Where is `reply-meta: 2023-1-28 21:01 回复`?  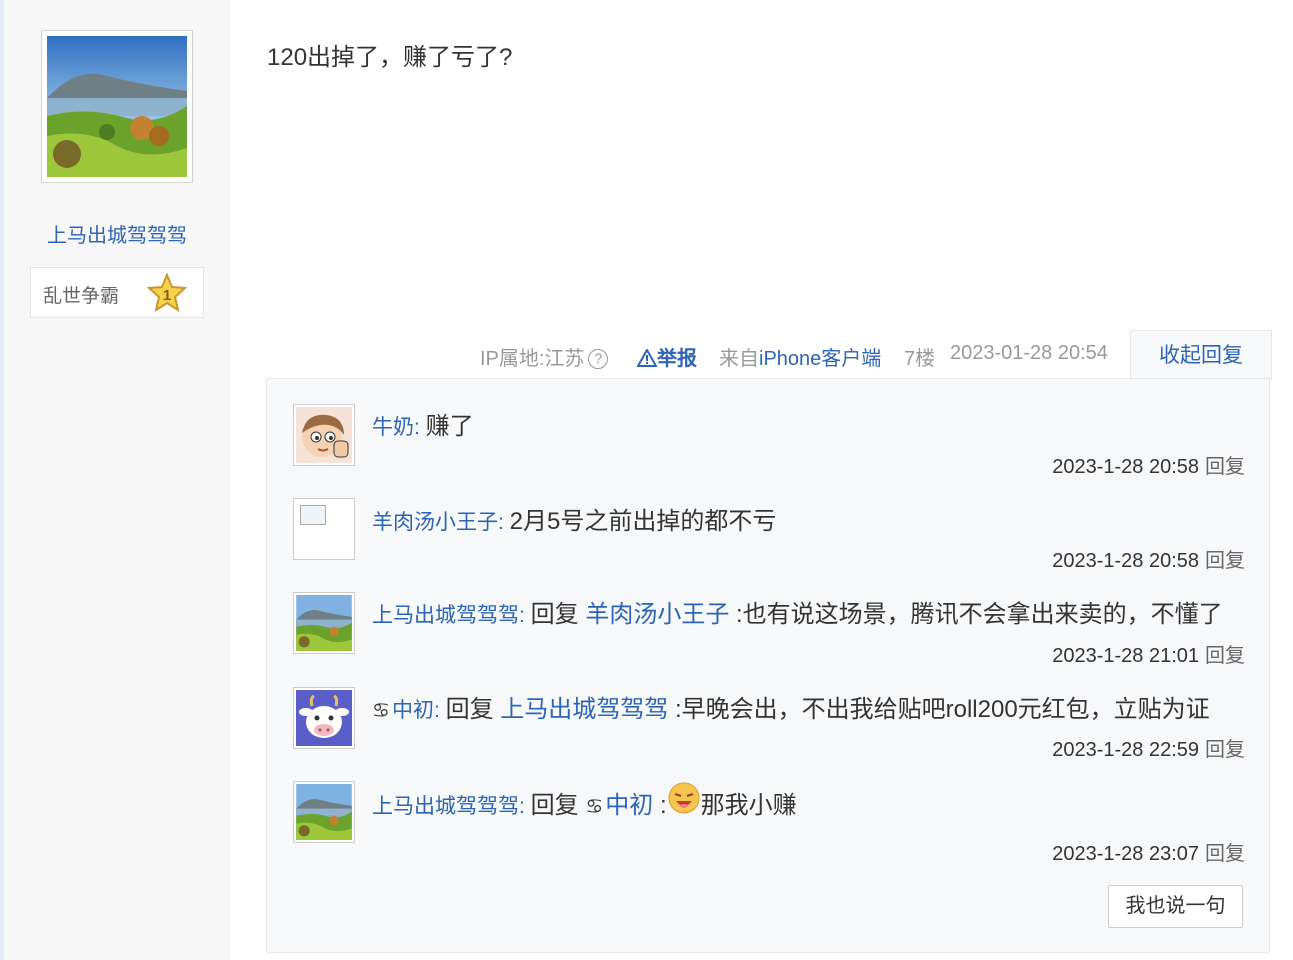 reply-meta: 2023-1-28 21:01 回复 is located at coordinates (1148, 653).